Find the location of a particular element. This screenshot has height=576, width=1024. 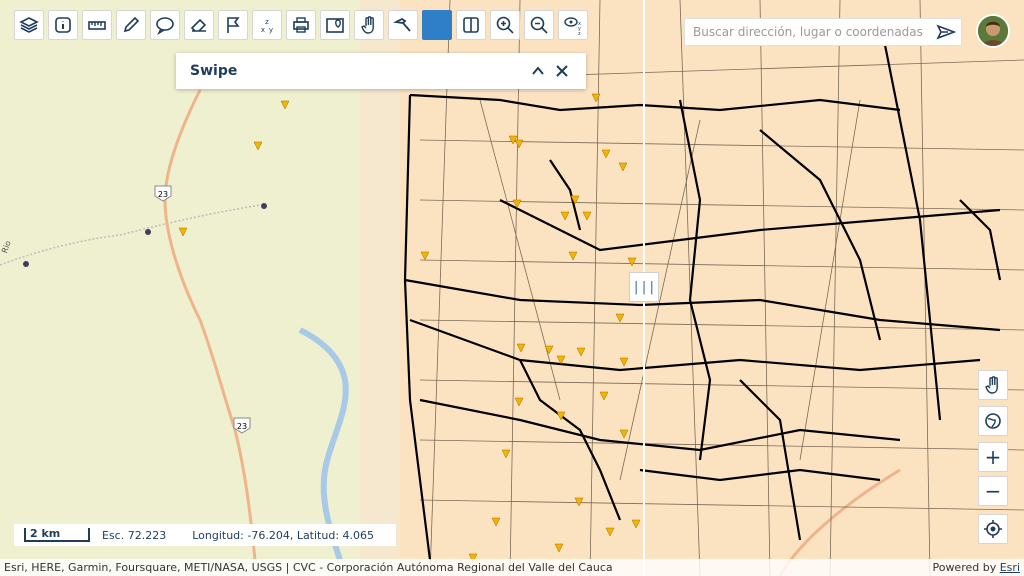

globe-button is located at coordinates (993, 421).